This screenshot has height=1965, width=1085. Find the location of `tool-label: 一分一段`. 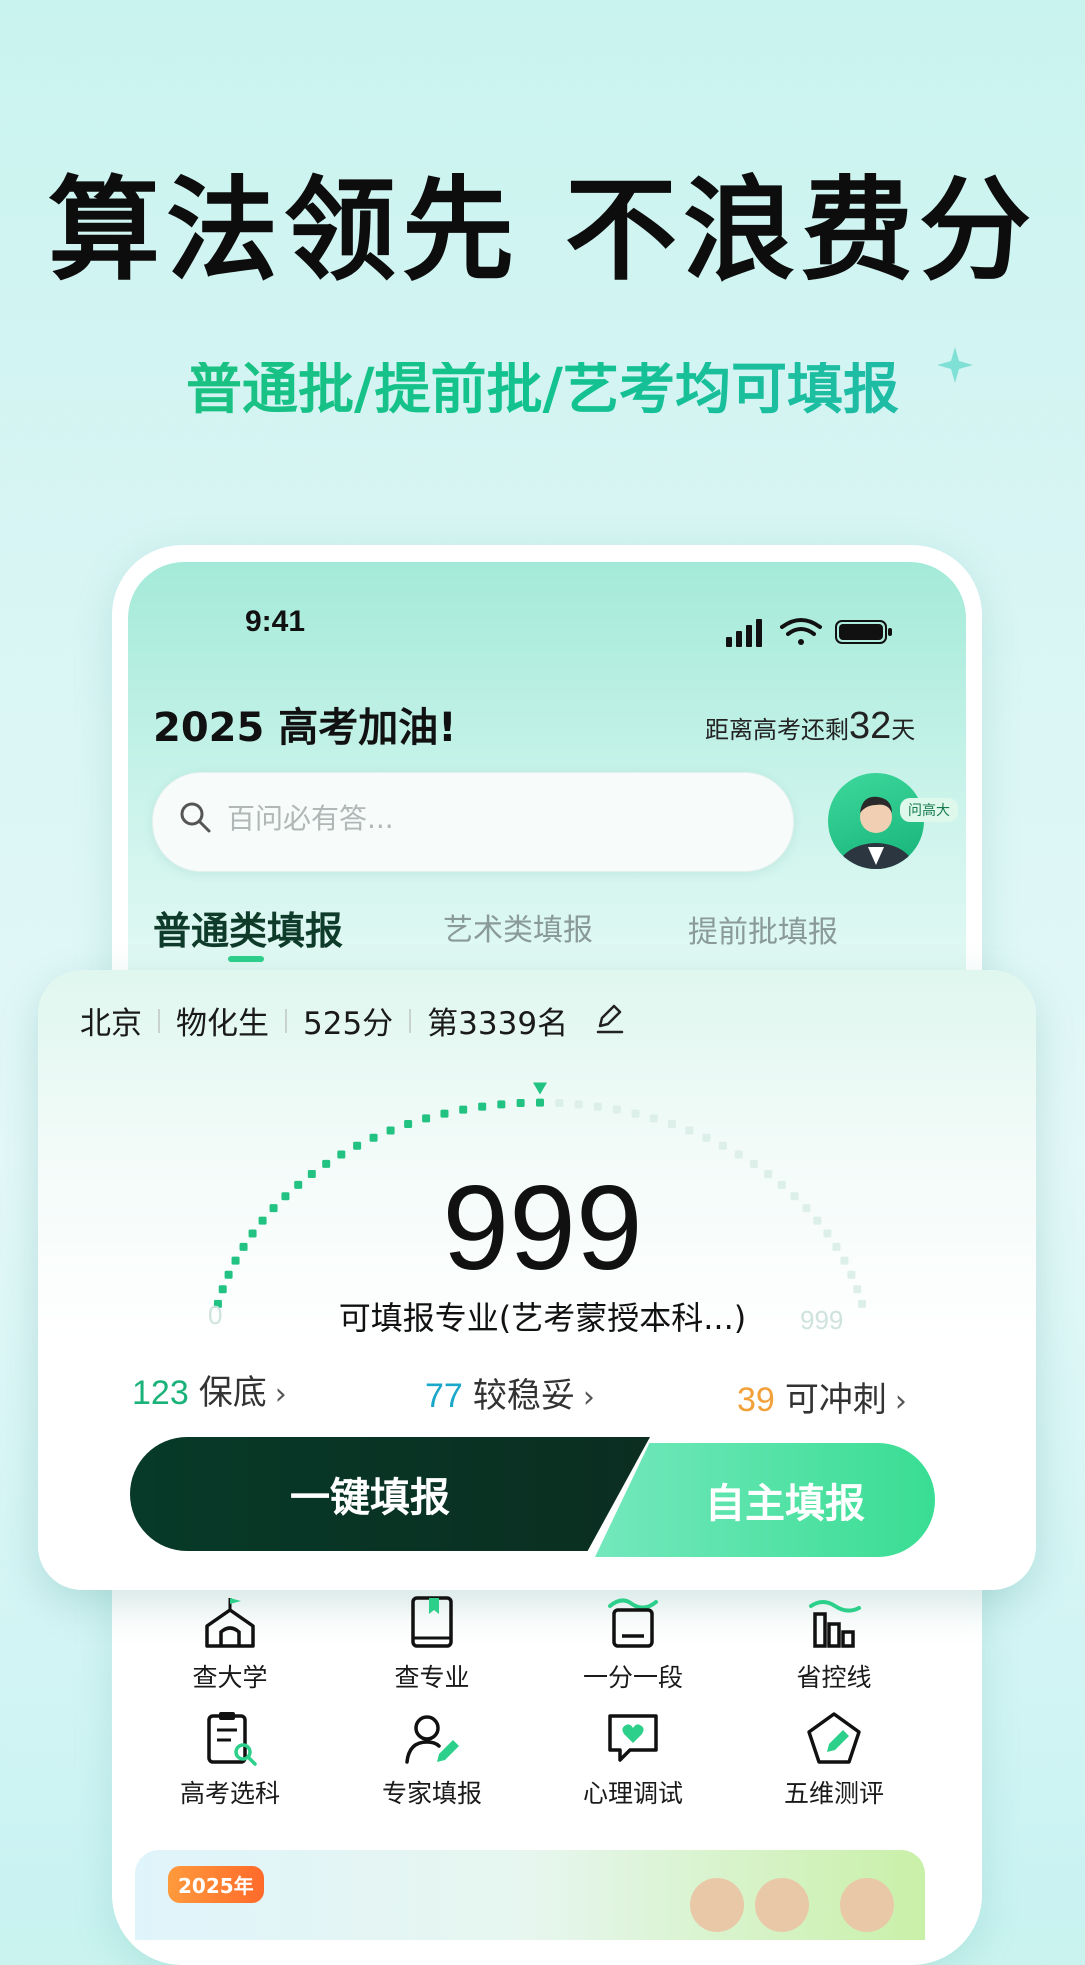

tool-label: 一分一段 is located at coordinates (632, 1677).